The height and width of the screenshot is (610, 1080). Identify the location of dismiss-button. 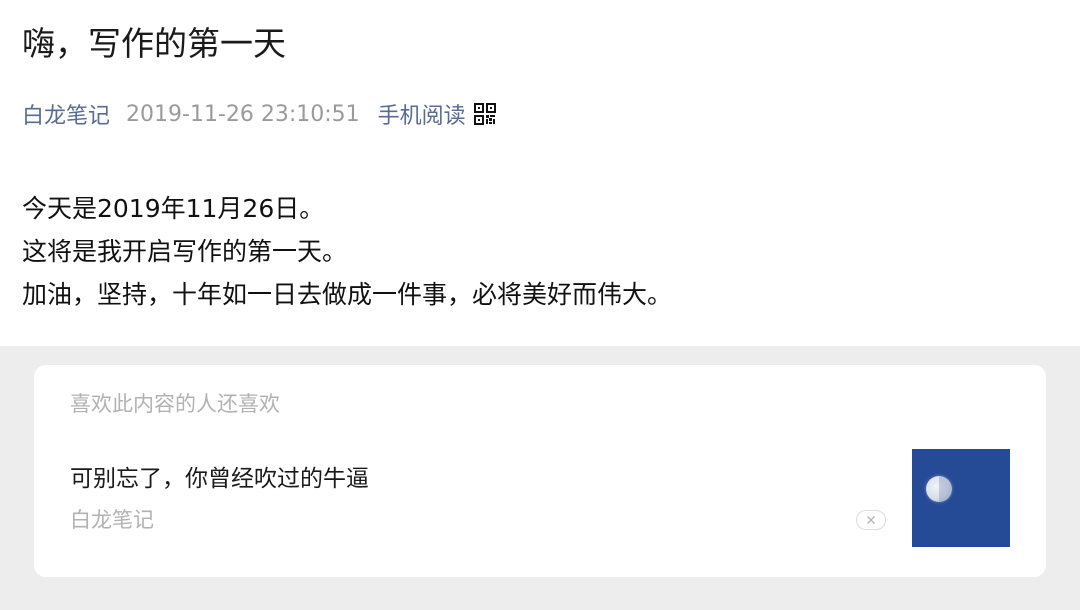
(871, 520).